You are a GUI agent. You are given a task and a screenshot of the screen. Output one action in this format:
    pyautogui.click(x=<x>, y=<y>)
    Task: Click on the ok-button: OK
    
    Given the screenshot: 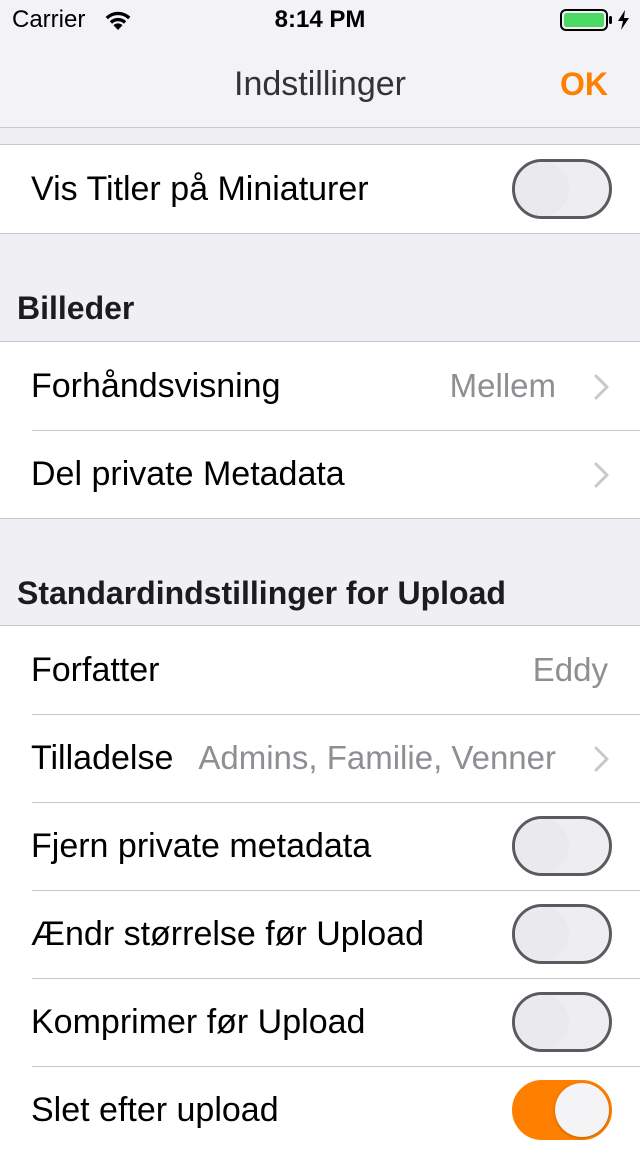 What is the action you would take?
    pyautogui.click(x=584, y=84)
    